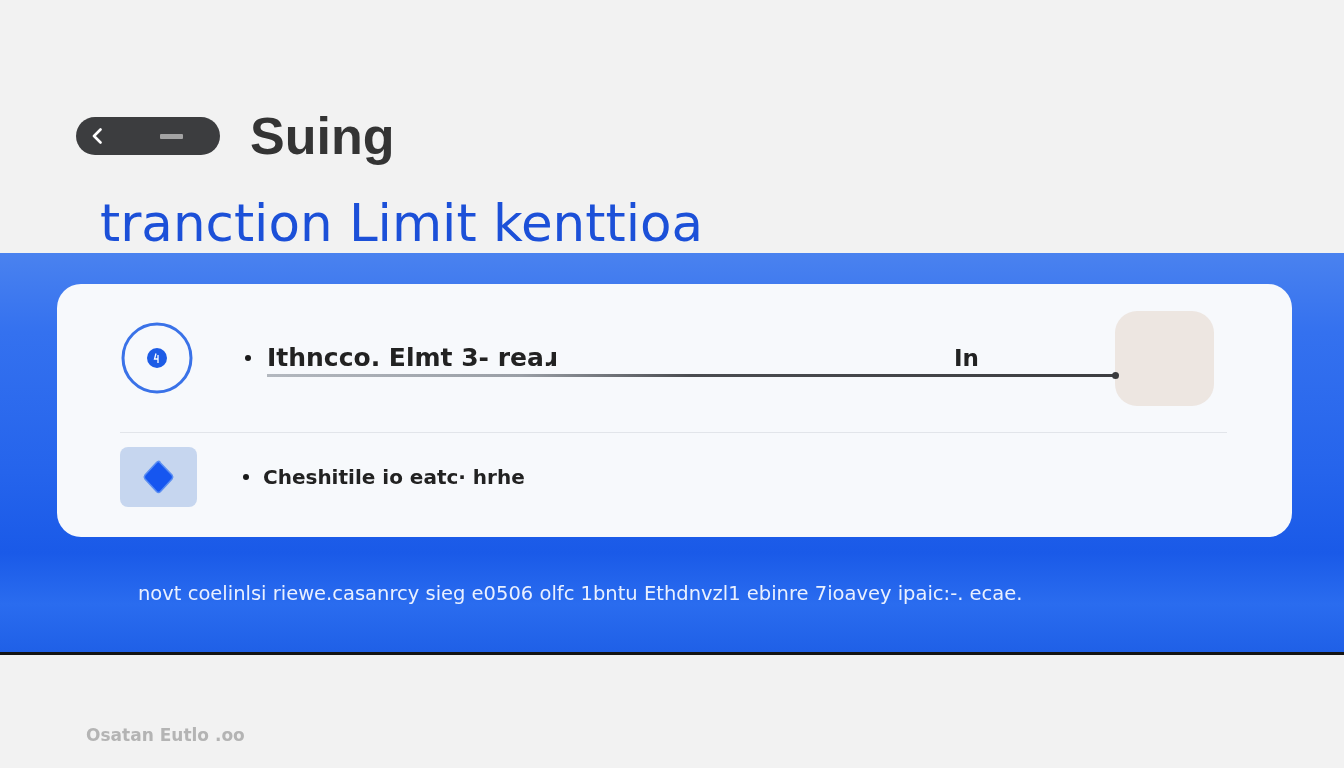 Image resolution: width=1344 pixels, height=768 pixels. I want to click on page-subtitle: tranction Limit kenttioa, so click(401, 223).